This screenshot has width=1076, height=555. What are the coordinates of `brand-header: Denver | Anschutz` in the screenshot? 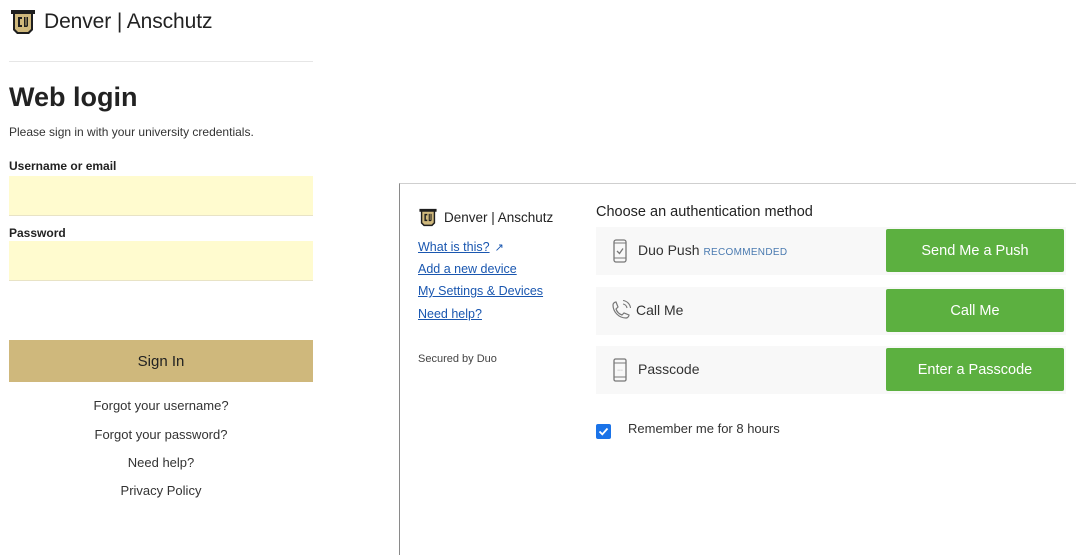 It's located at (110, 22).